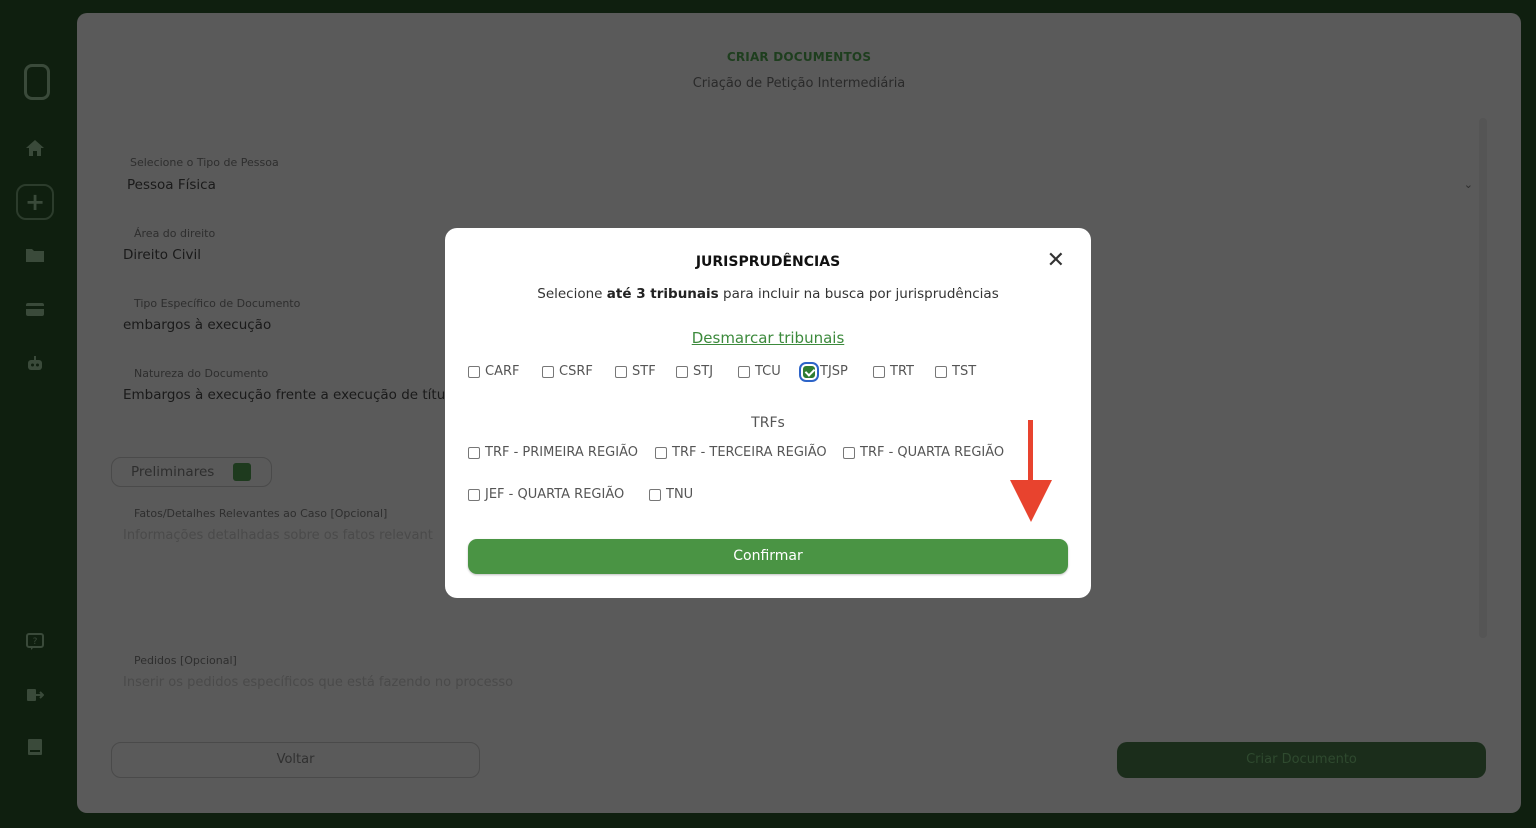  What do you see at coordinates (242, 472) in the screenshot?
I see `external-link-icon` at bounding box center [242, 472].